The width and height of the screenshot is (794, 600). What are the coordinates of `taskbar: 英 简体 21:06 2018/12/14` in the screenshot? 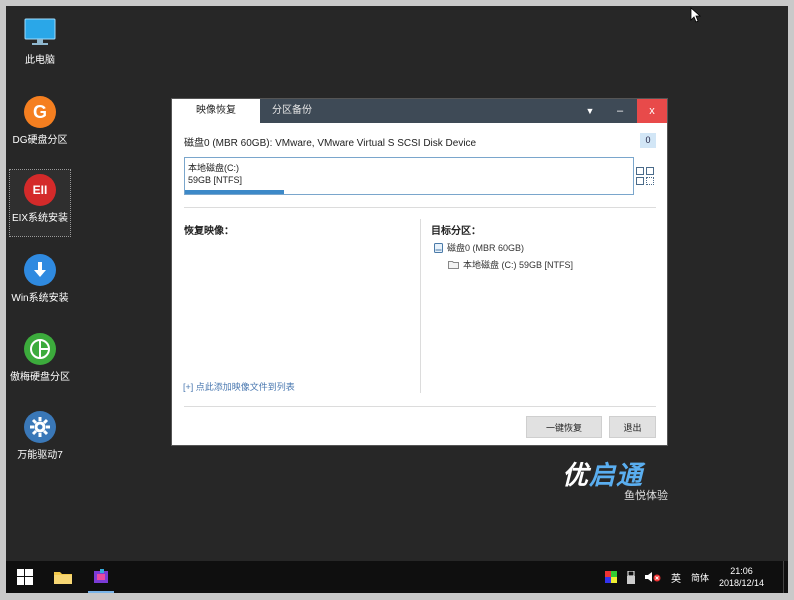 It's located at (397, 577).